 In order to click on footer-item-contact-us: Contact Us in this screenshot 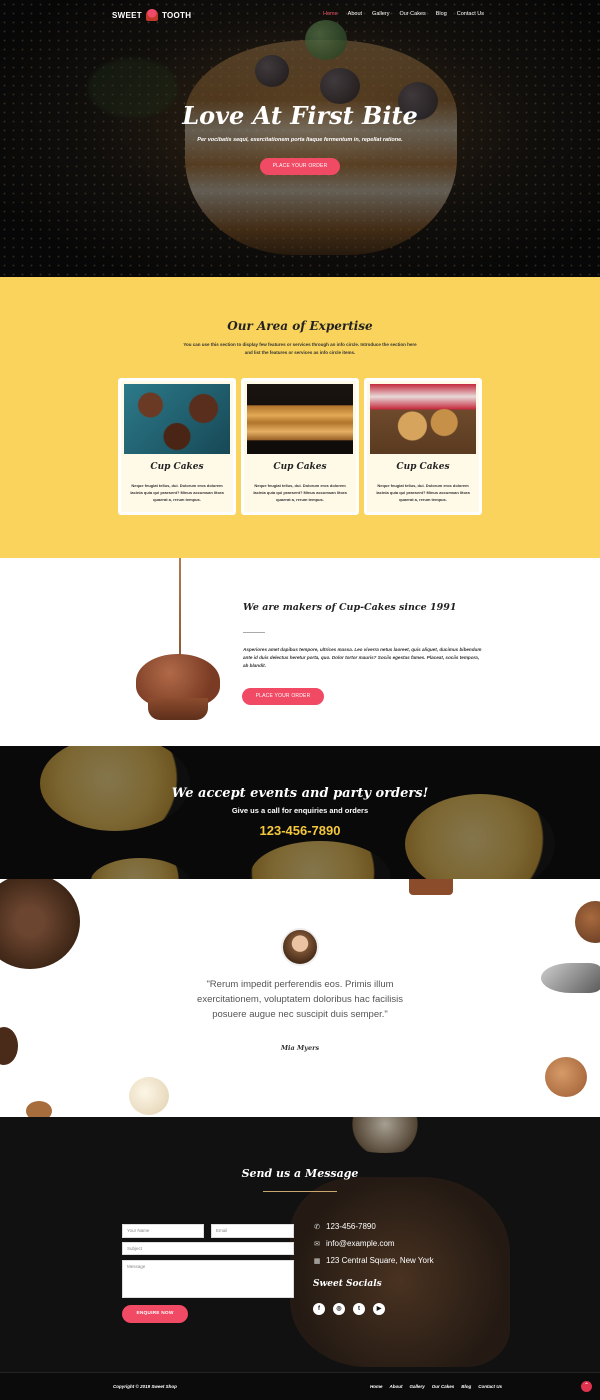, I will do `click(490, 1386)`.